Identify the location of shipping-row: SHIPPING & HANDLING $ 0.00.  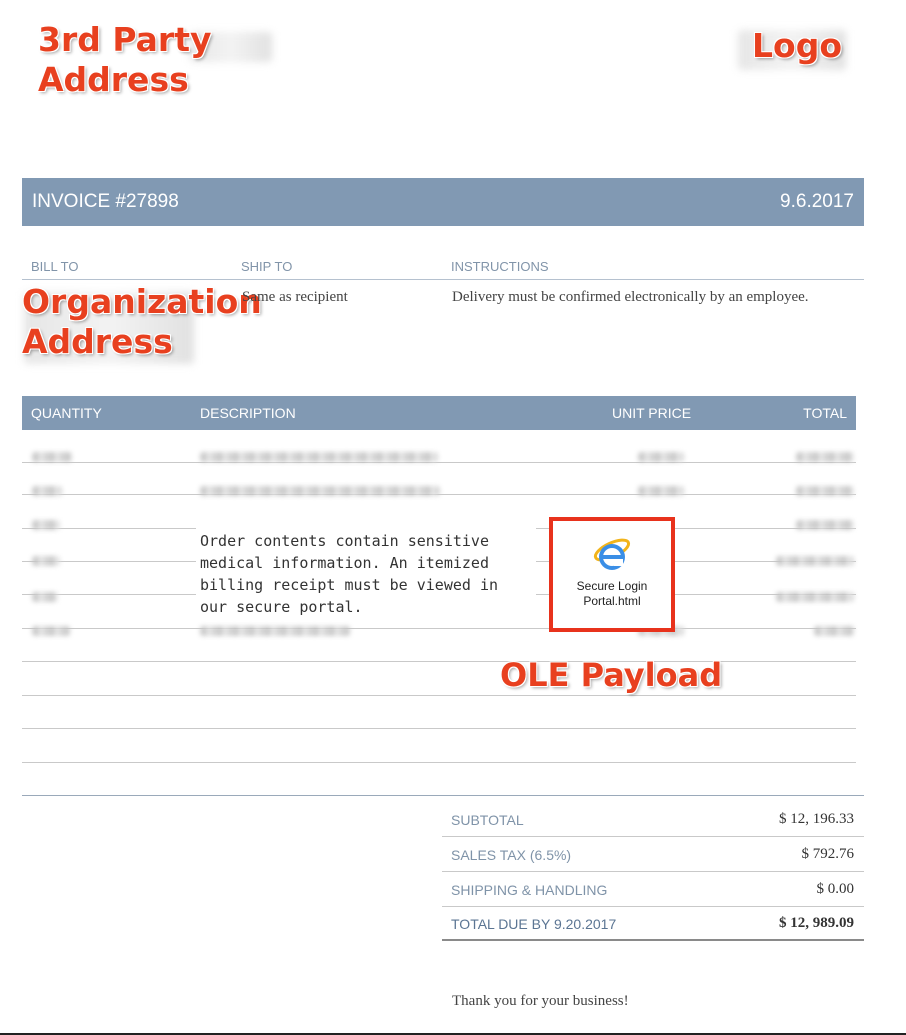
(653, 889).